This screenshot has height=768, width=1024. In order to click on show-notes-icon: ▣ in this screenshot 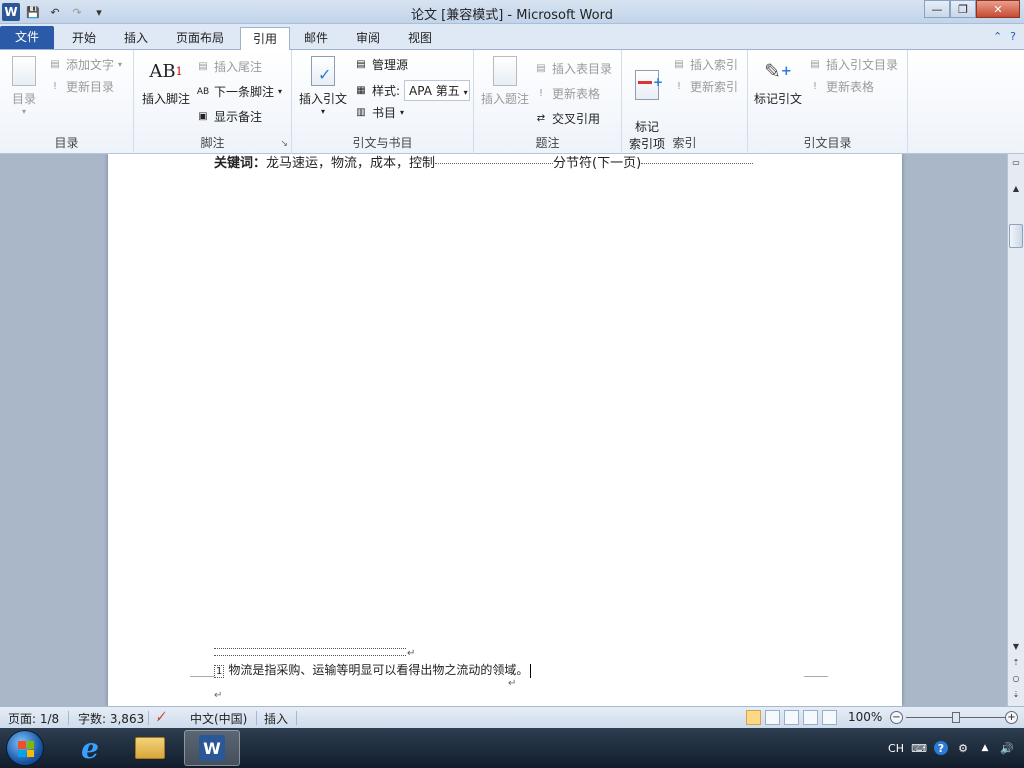, I will do `click(203, 116)`.